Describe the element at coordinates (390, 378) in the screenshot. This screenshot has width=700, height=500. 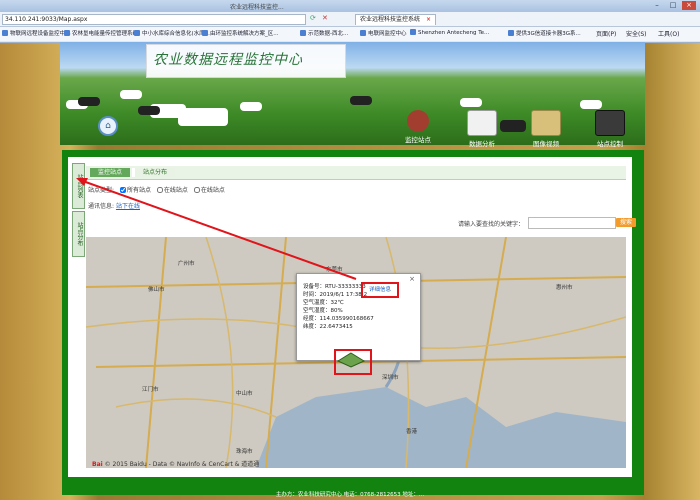
I see `map-label: 深圳市` at that location.